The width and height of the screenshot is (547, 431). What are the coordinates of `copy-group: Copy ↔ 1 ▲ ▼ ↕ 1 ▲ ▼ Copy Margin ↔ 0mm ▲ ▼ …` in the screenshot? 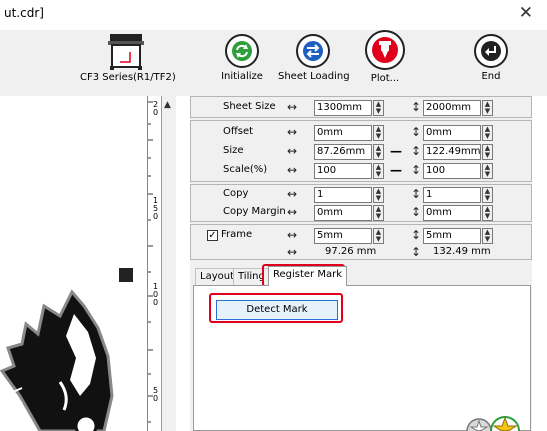 It's located at (361, 203).